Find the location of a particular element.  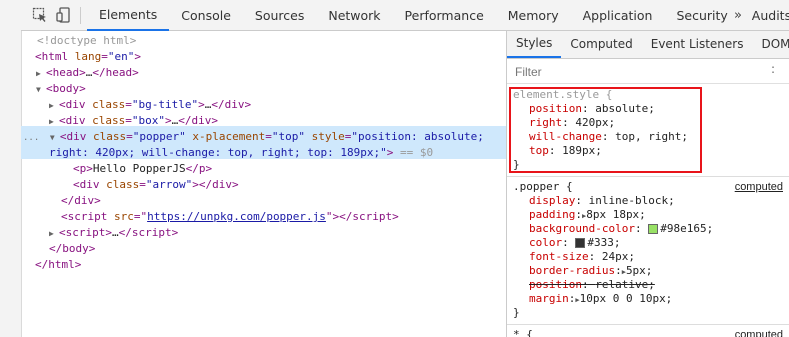

popper-rule-selector: .popper { computed is located at coordinates (648, 187).